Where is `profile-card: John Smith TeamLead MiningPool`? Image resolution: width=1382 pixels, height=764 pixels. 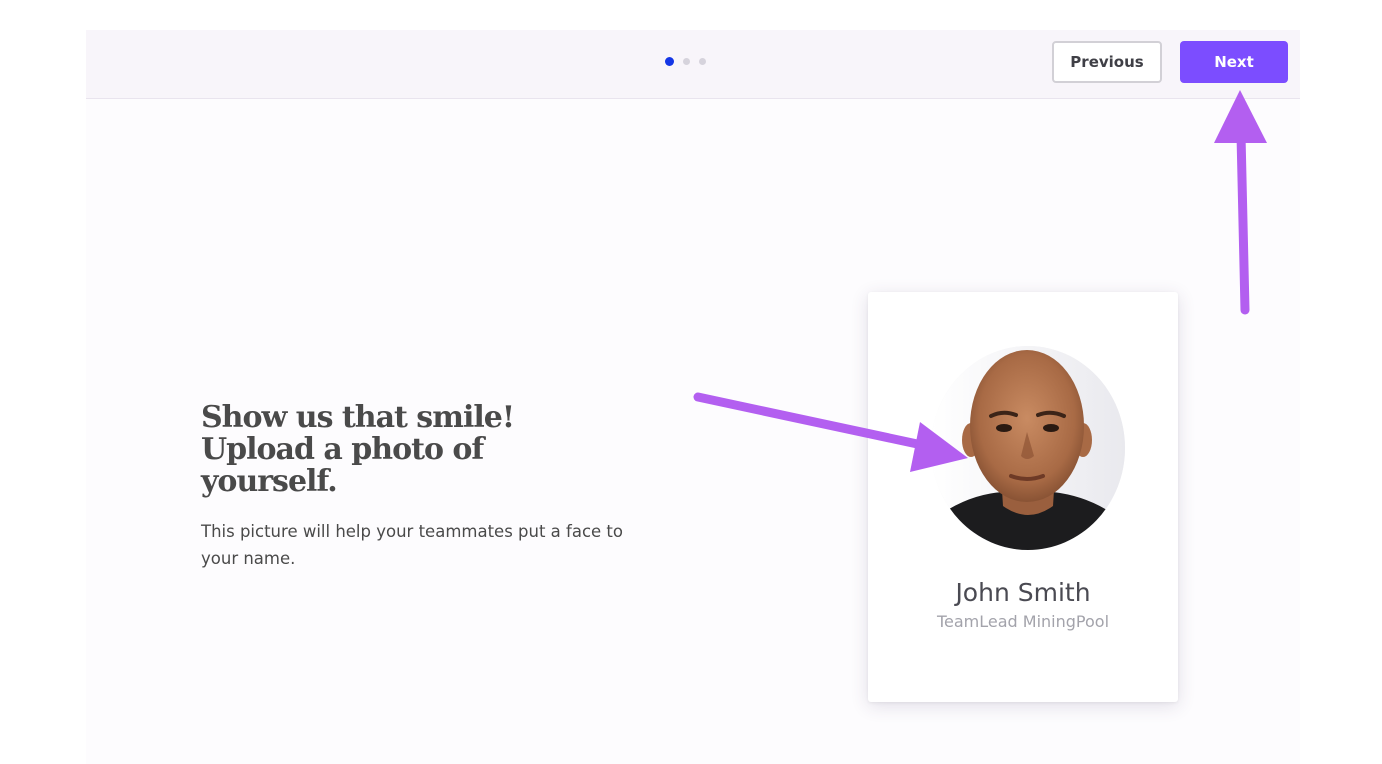
profile-card: John Smith TeamLead MiningPool is located at coordinates (1023, 497).